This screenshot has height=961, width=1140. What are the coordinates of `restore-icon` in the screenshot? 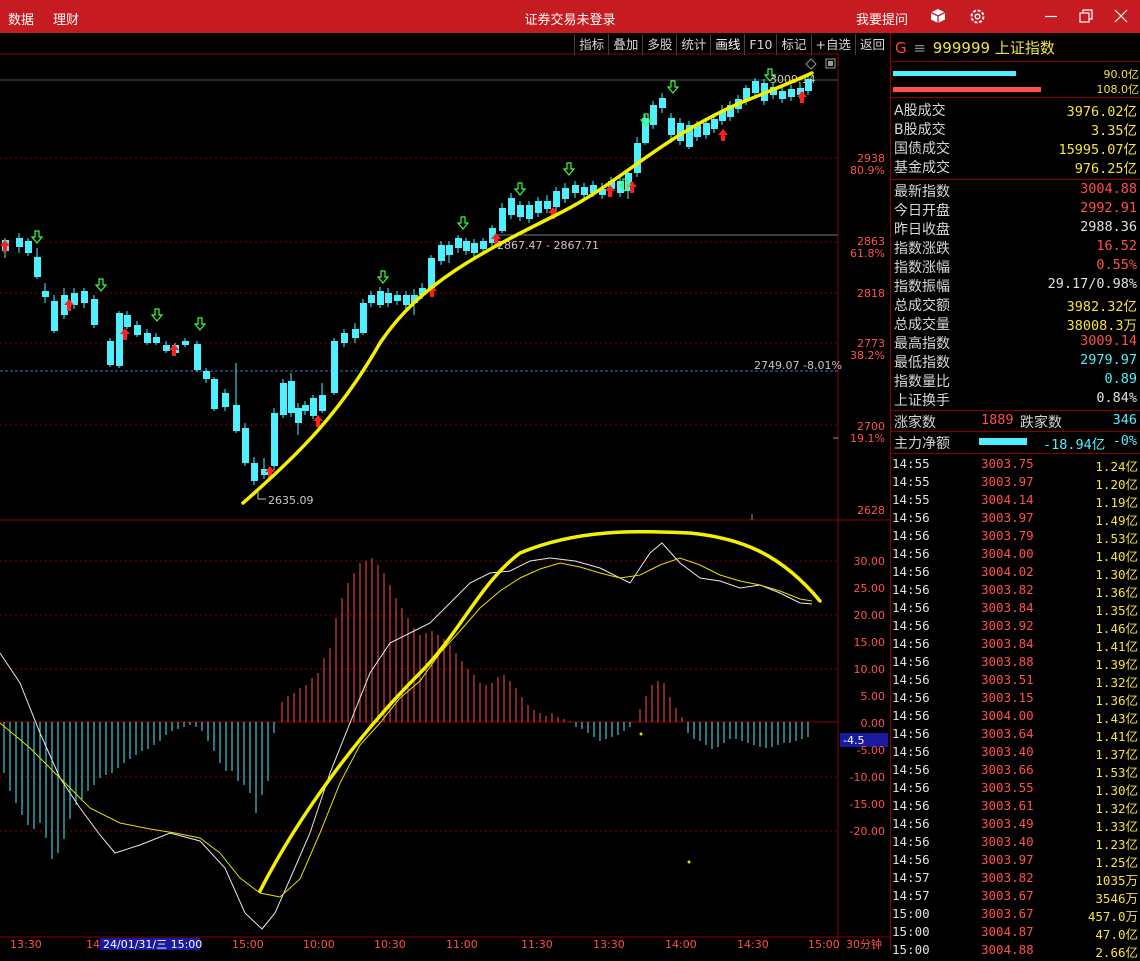 It's located at (1086, 16).